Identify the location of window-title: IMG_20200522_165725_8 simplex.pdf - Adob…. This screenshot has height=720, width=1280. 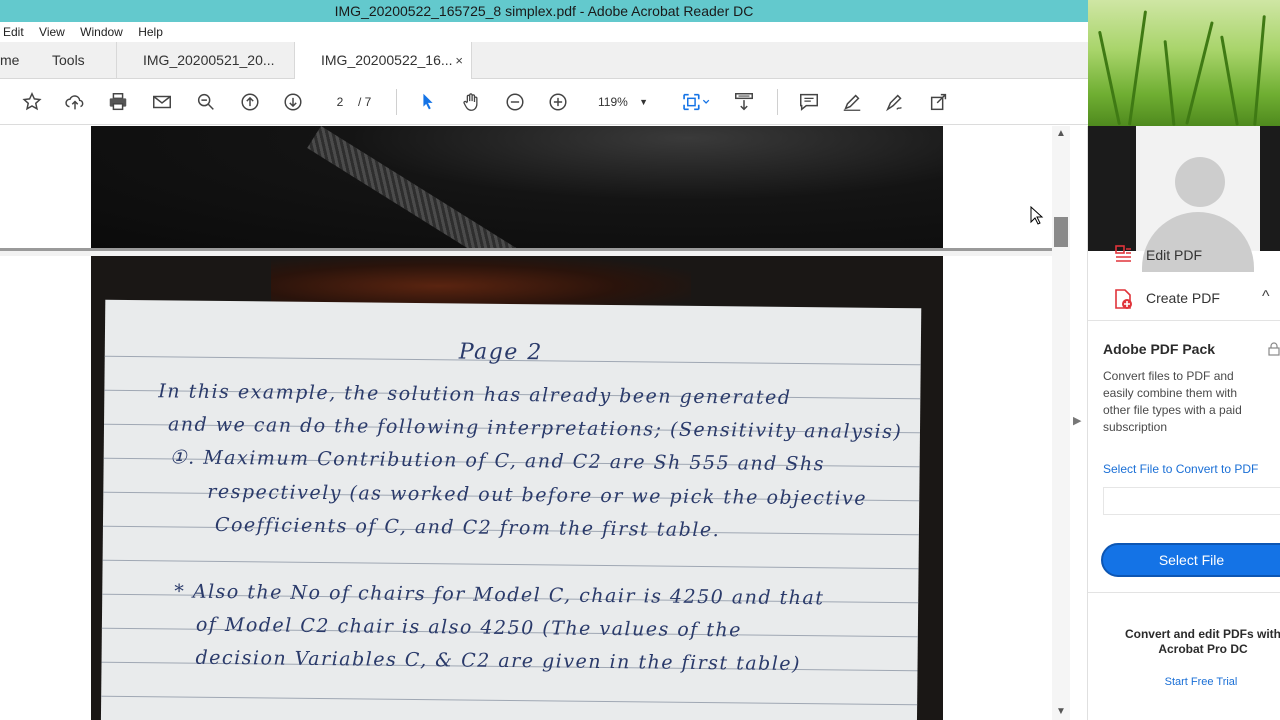
(544, 11).